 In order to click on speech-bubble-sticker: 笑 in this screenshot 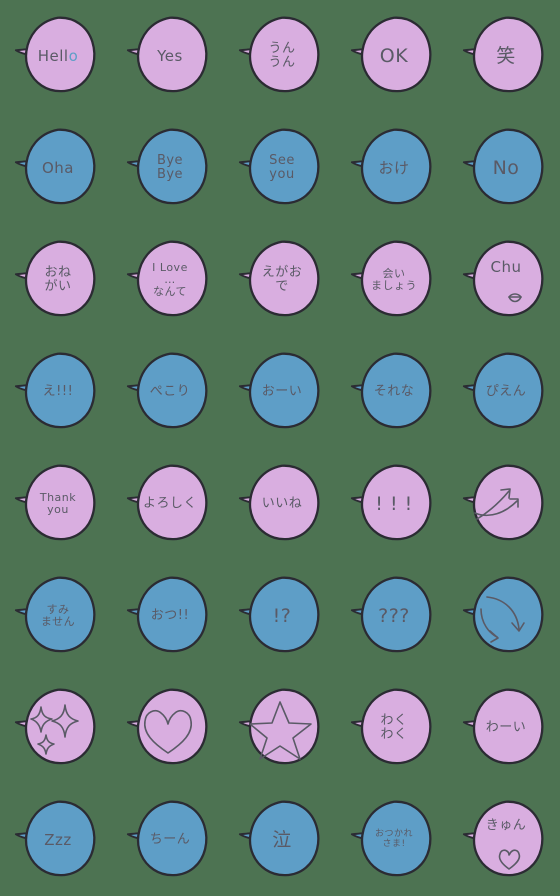, I will do `click(504, 56)`.